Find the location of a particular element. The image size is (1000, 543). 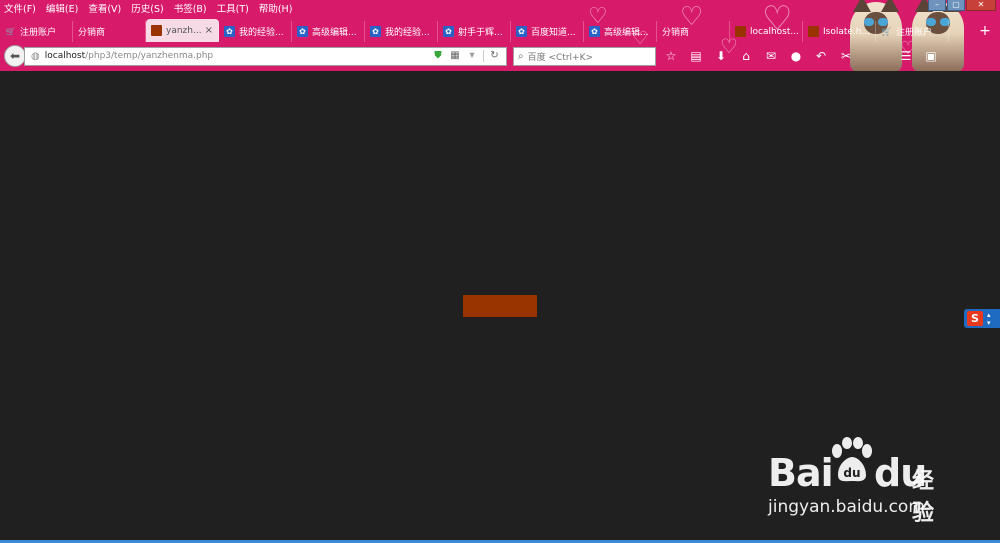

close-window-button: ✕ is located at coordinates (981, 5).